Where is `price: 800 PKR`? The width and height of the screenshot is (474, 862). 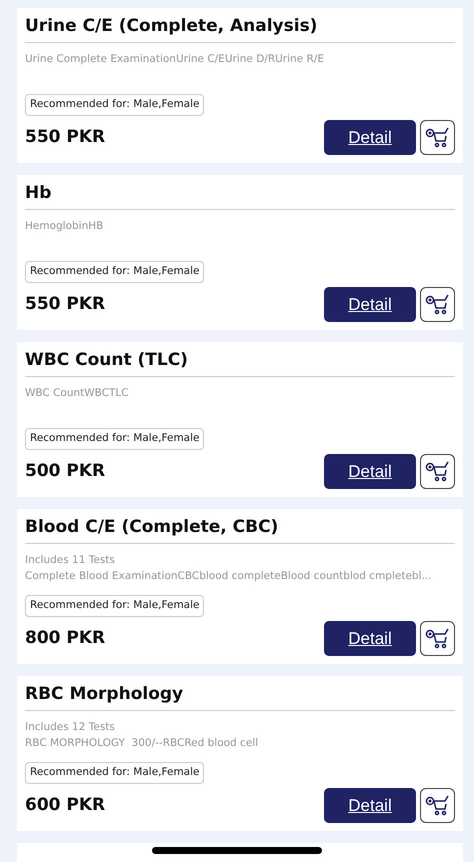
price: 800 PKR is located at coordinates (65, 638).